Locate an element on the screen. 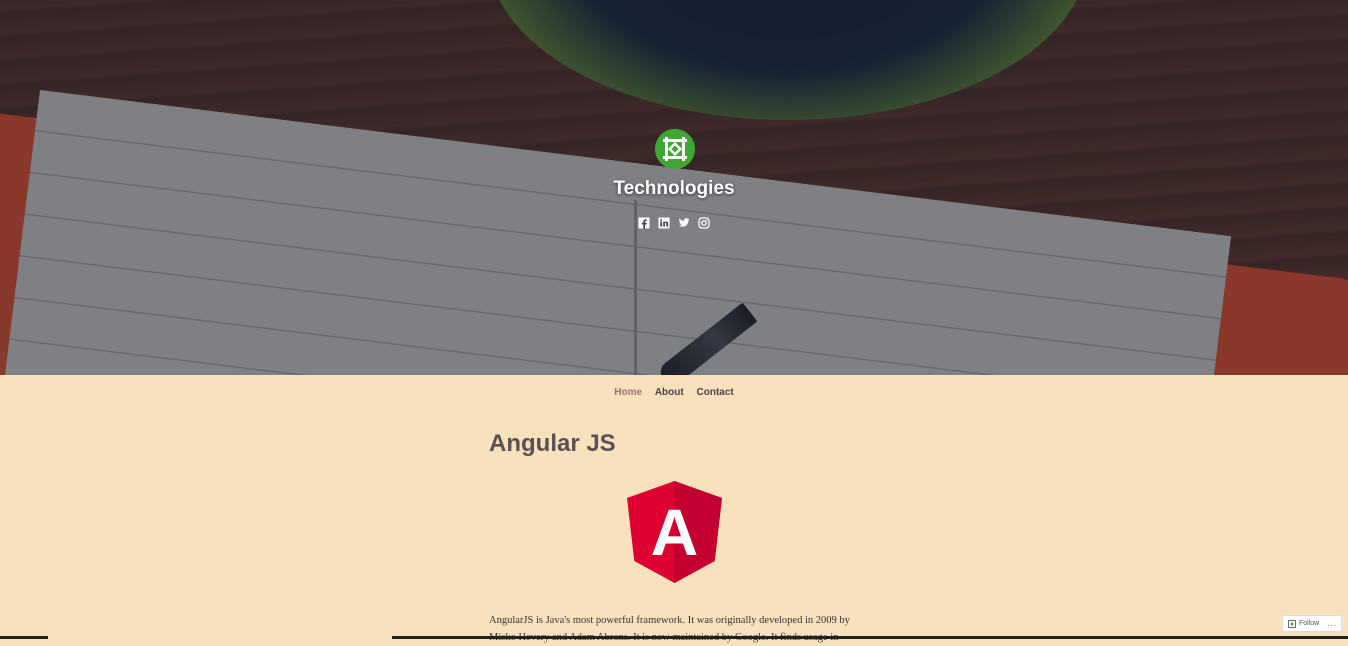 Image resolution: width=1348 pixels, height=646 pixels. social-links is located at coordinates (674, 224).